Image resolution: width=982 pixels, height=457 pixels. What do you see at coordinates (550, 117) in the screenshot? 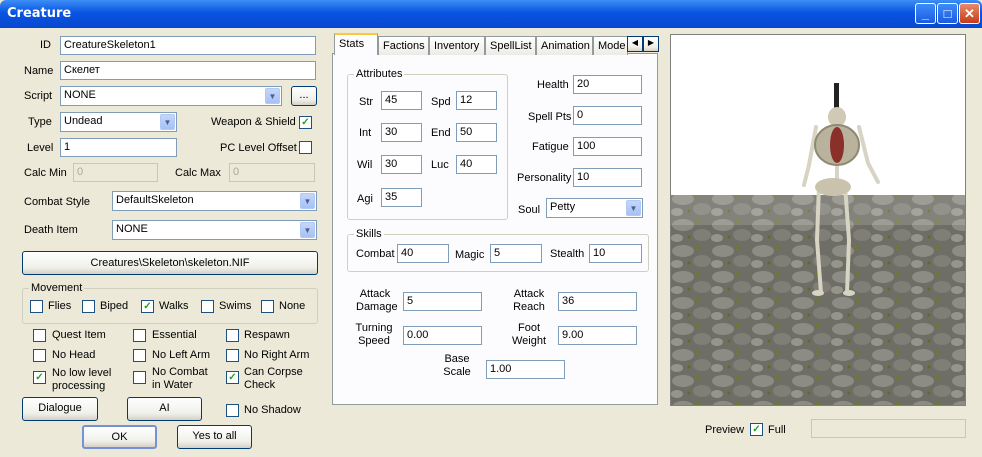
I see `spell-pts-label: Spell Pts` at bounding box center [550, 117].